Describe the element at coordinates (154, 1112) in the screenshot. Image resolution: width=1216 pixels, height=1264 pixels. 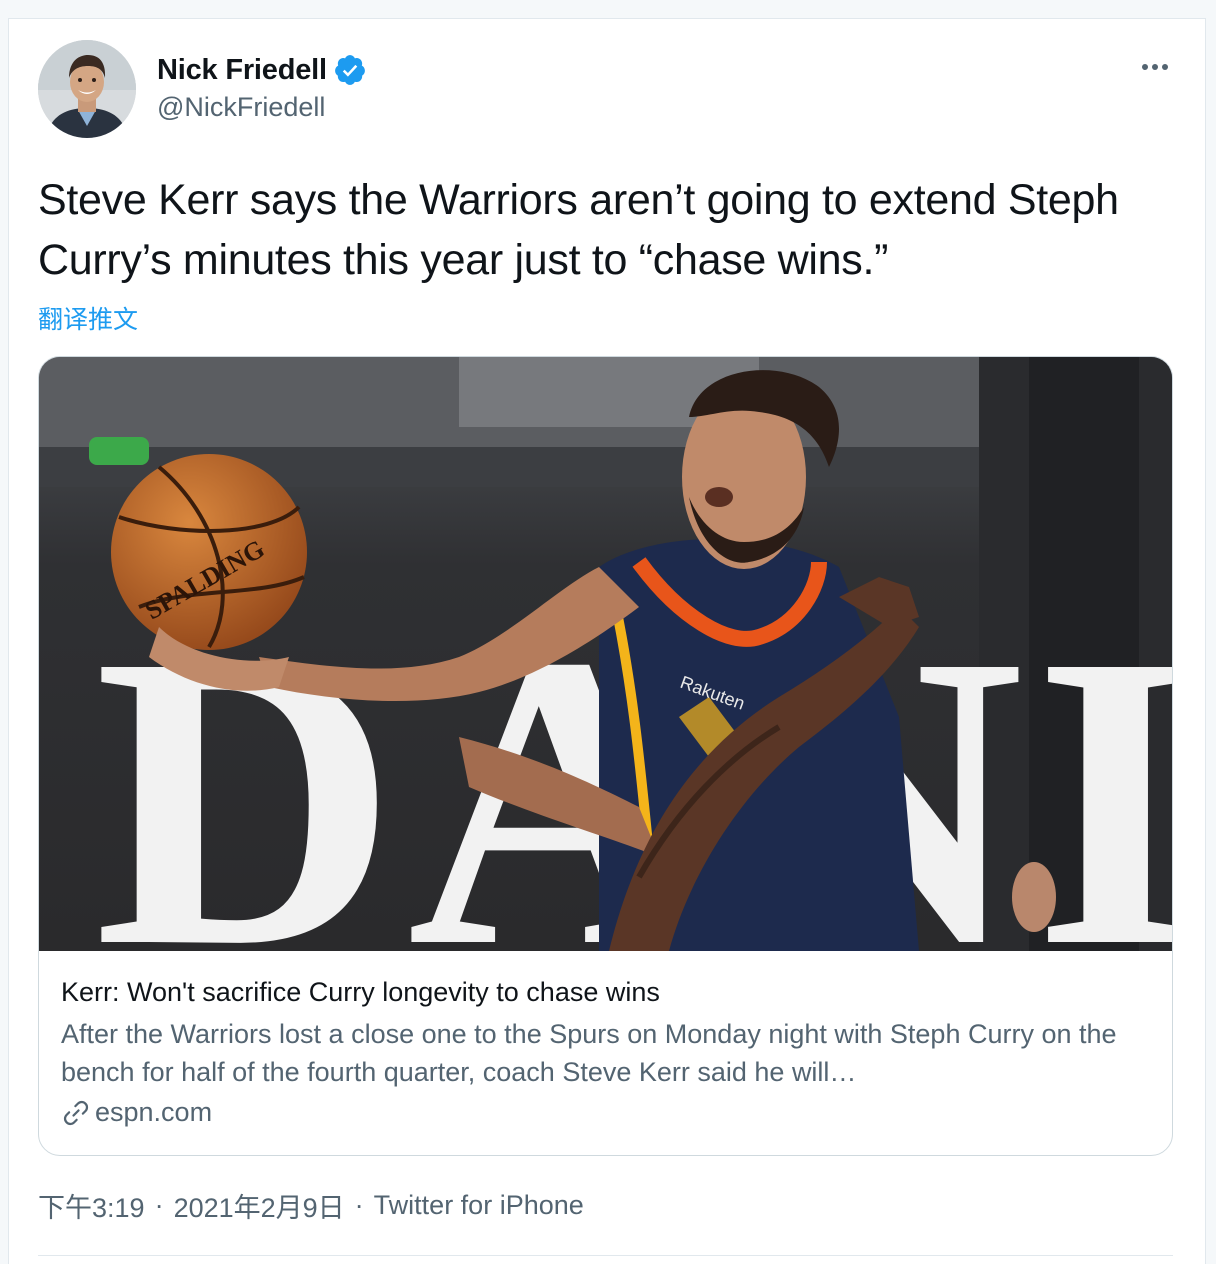
I see `card-domain: espn.com` at that location.